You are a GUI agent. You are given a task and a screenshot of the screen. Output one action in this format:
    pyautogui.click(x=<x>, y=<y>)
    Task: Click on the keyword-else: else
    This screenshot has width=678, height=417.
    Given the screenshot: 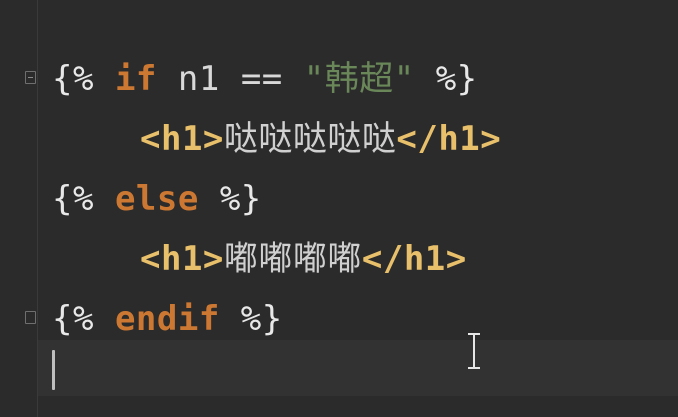 What is the action you would take?
    pyautogui.click(x=156, y=199)
    